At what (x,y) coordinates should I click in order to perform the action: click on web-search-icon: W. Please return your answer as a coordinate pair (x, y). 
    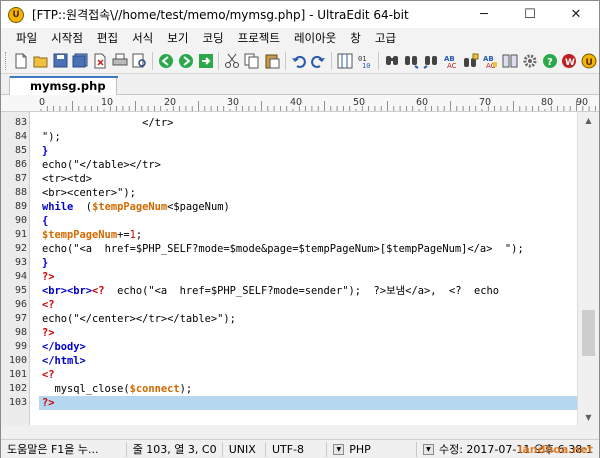
    Looking at the image, I should click on (569, 61).